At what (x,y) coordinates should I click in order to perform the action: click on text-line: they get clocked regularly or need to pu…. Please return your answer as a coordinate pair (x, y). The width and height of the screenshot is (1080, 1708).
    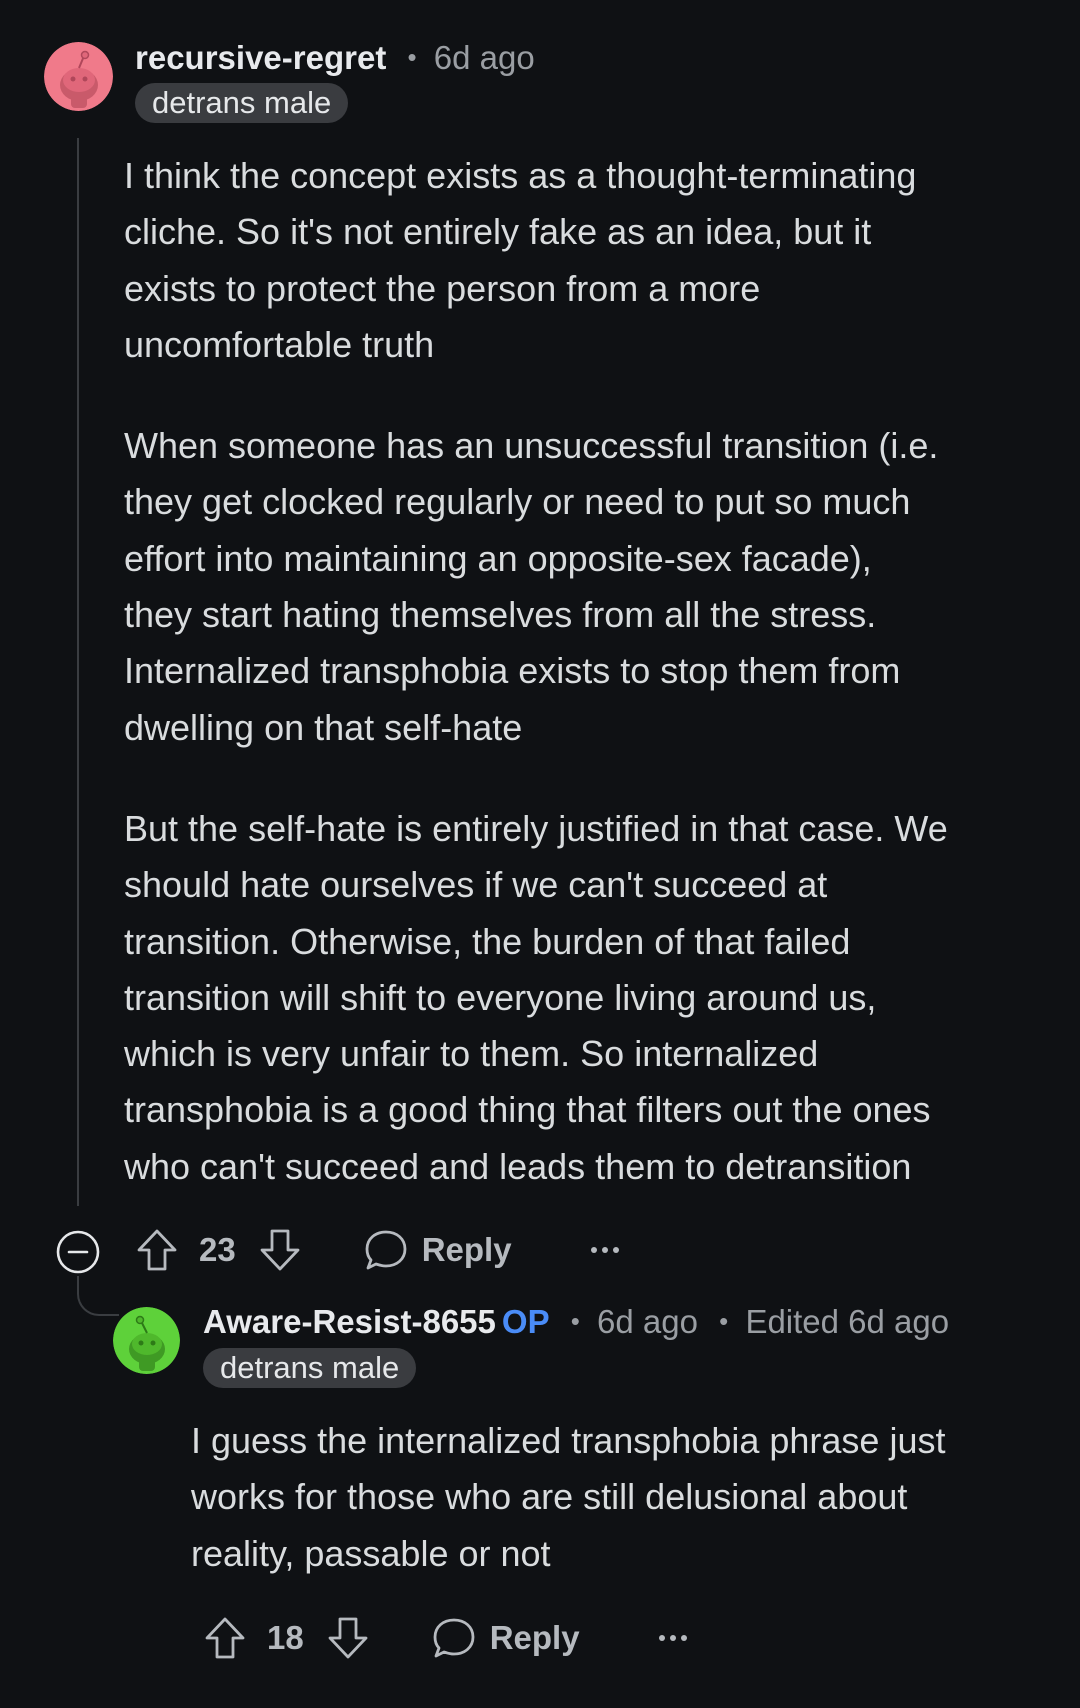
    Looking at the image, I should click on (517, 502).